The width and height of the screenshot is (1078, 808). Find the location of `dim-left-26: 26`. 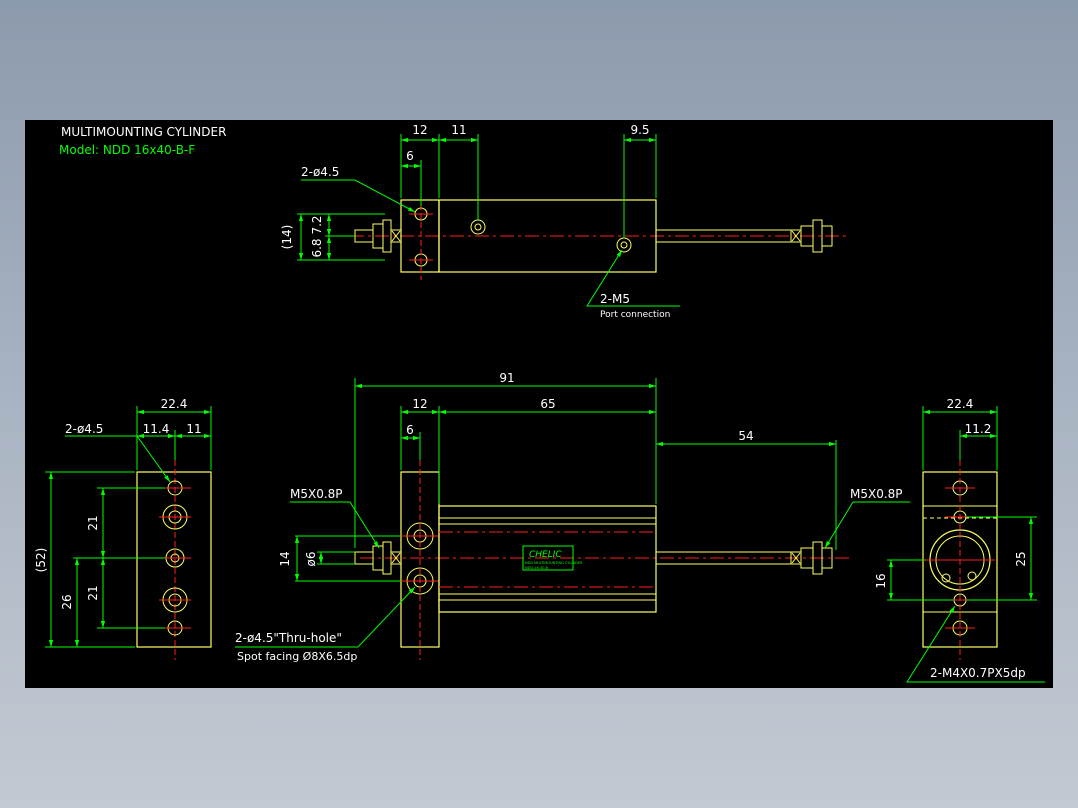

dim-left-26: 26 is located at coordinates (67, 601).